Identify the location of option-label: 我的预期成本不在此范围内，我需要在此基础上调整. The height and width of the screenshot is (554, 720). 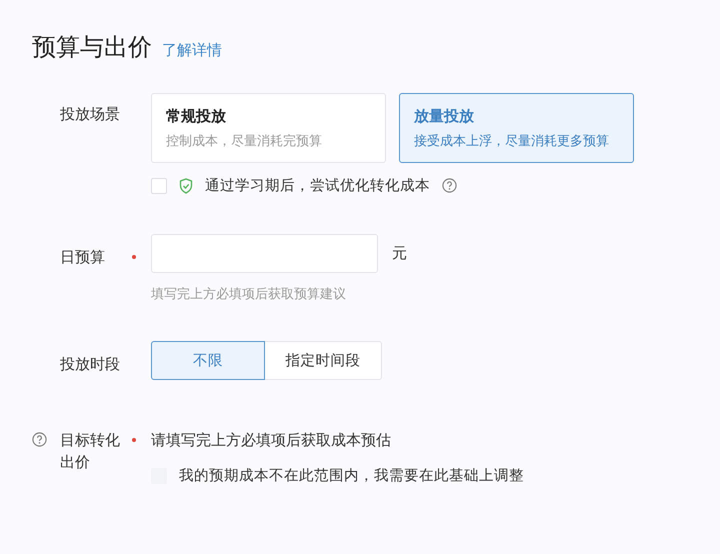
(351, 476).